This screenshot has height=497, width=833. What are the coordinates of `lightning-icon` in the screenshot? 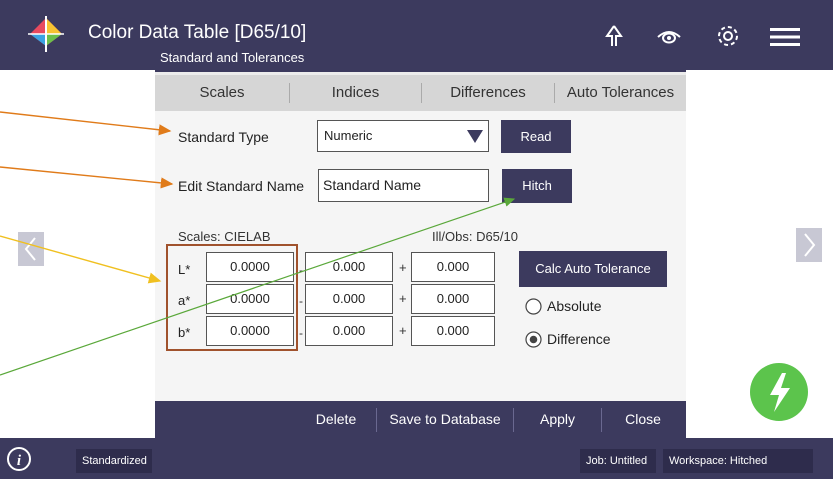 It's located at (780, 392).